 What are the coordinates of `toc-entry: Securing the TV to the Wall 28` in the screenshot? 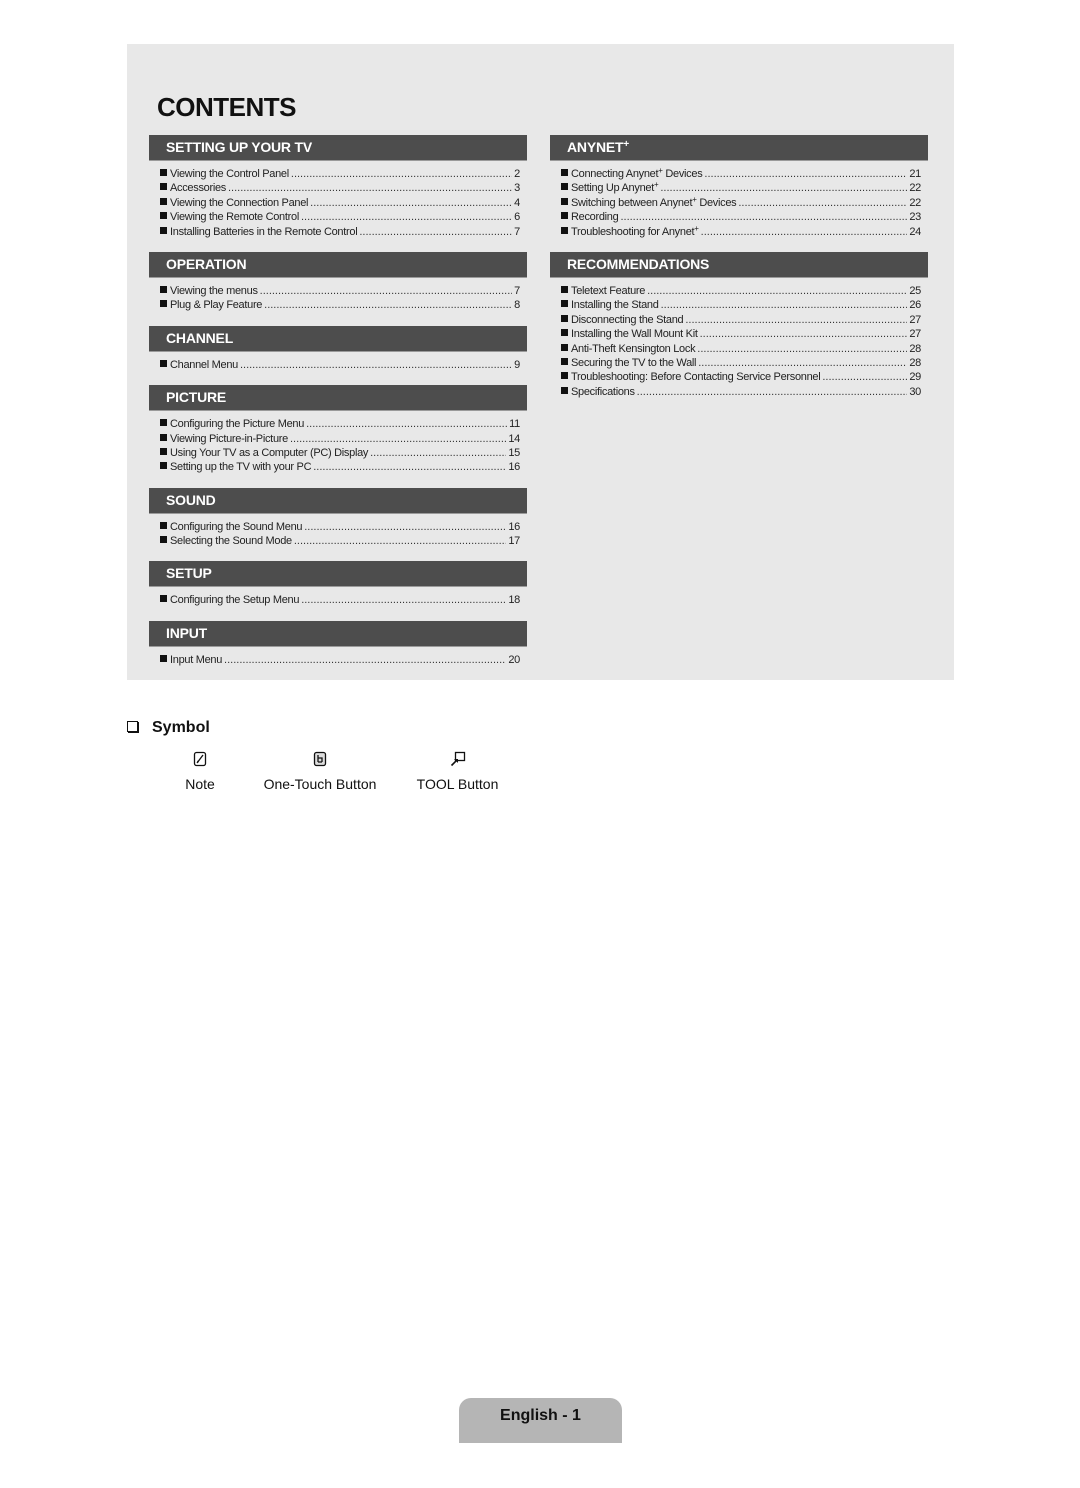 It's located at (741, 363).